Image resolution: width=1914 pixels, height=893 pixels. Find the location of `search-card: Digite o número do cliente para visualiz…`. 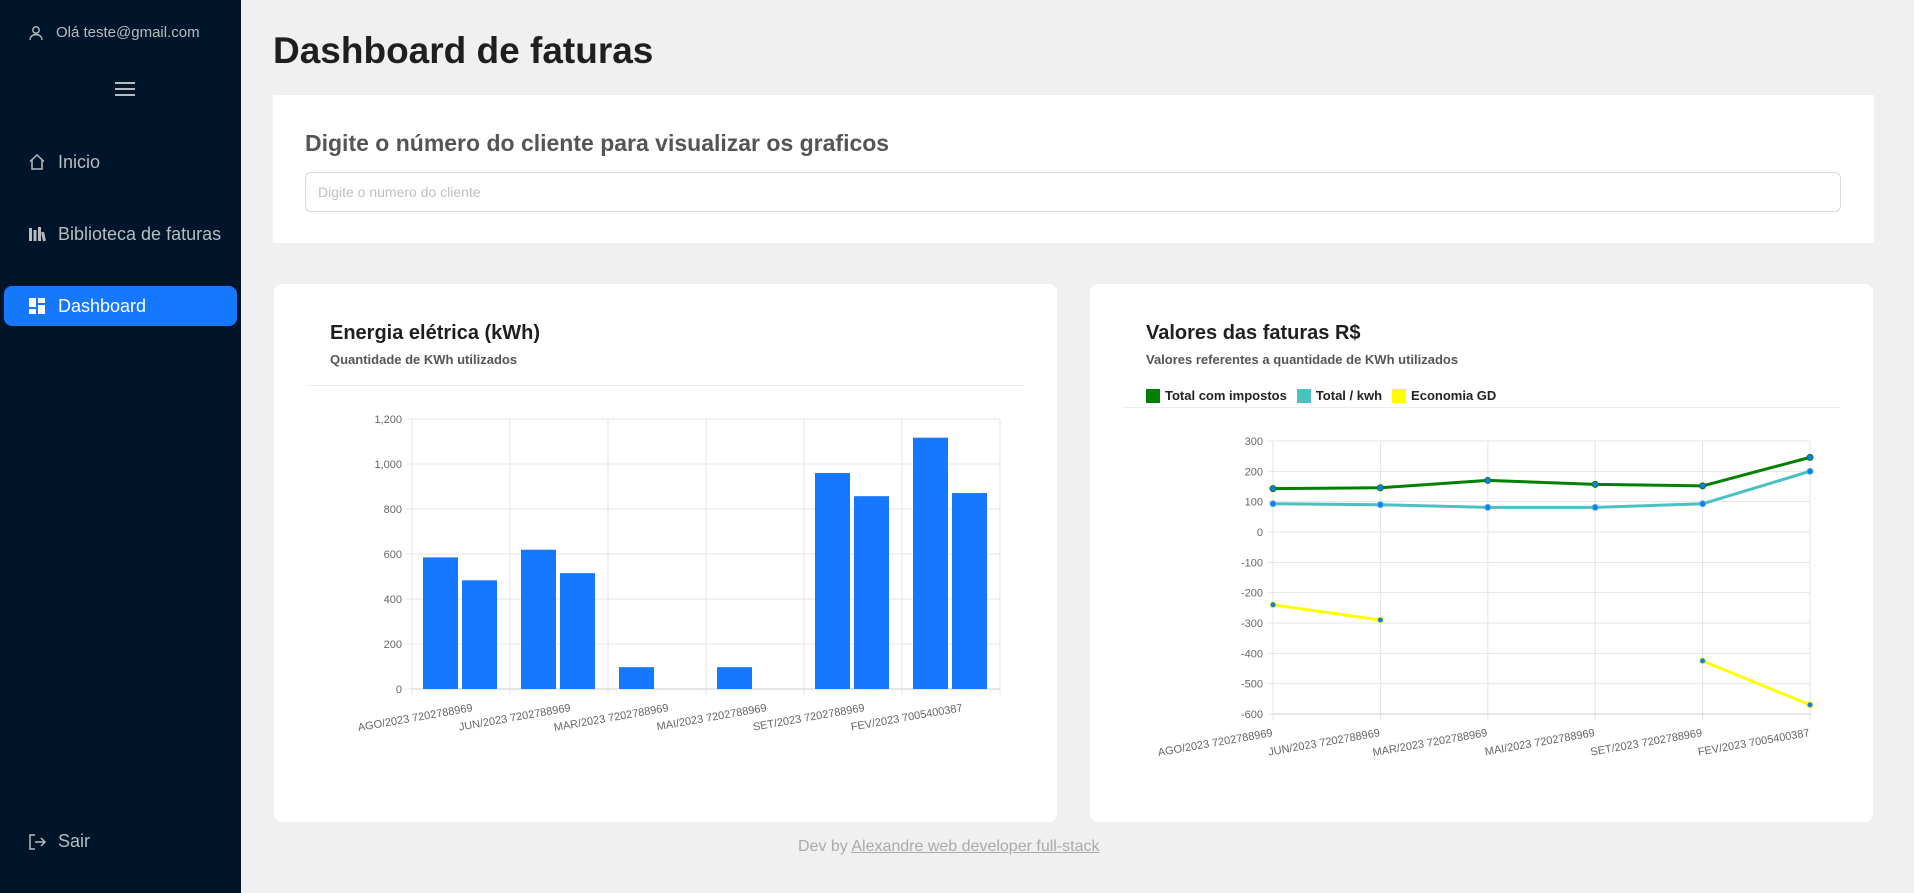

search-card: Digite o número do cliente para visualiz… is located at coordinates (1073, 169).